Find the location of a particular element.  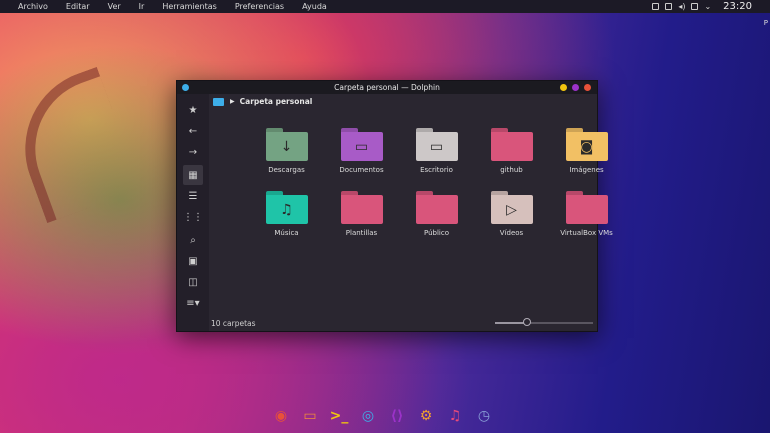

folder-item: ▭ Documentos is located at coordinates (361, 151).